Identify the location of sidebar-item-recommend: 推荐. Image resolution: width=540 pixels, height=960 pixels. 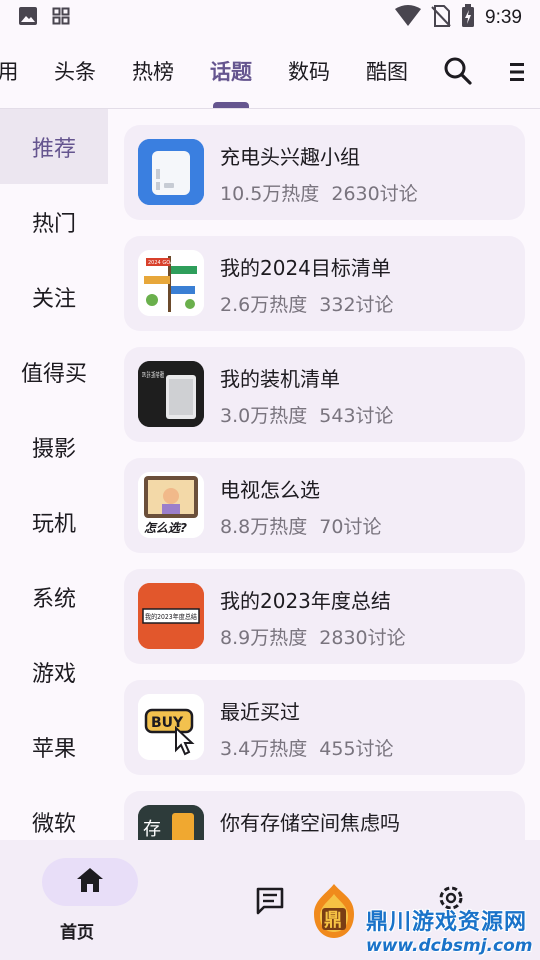
(54, 146).